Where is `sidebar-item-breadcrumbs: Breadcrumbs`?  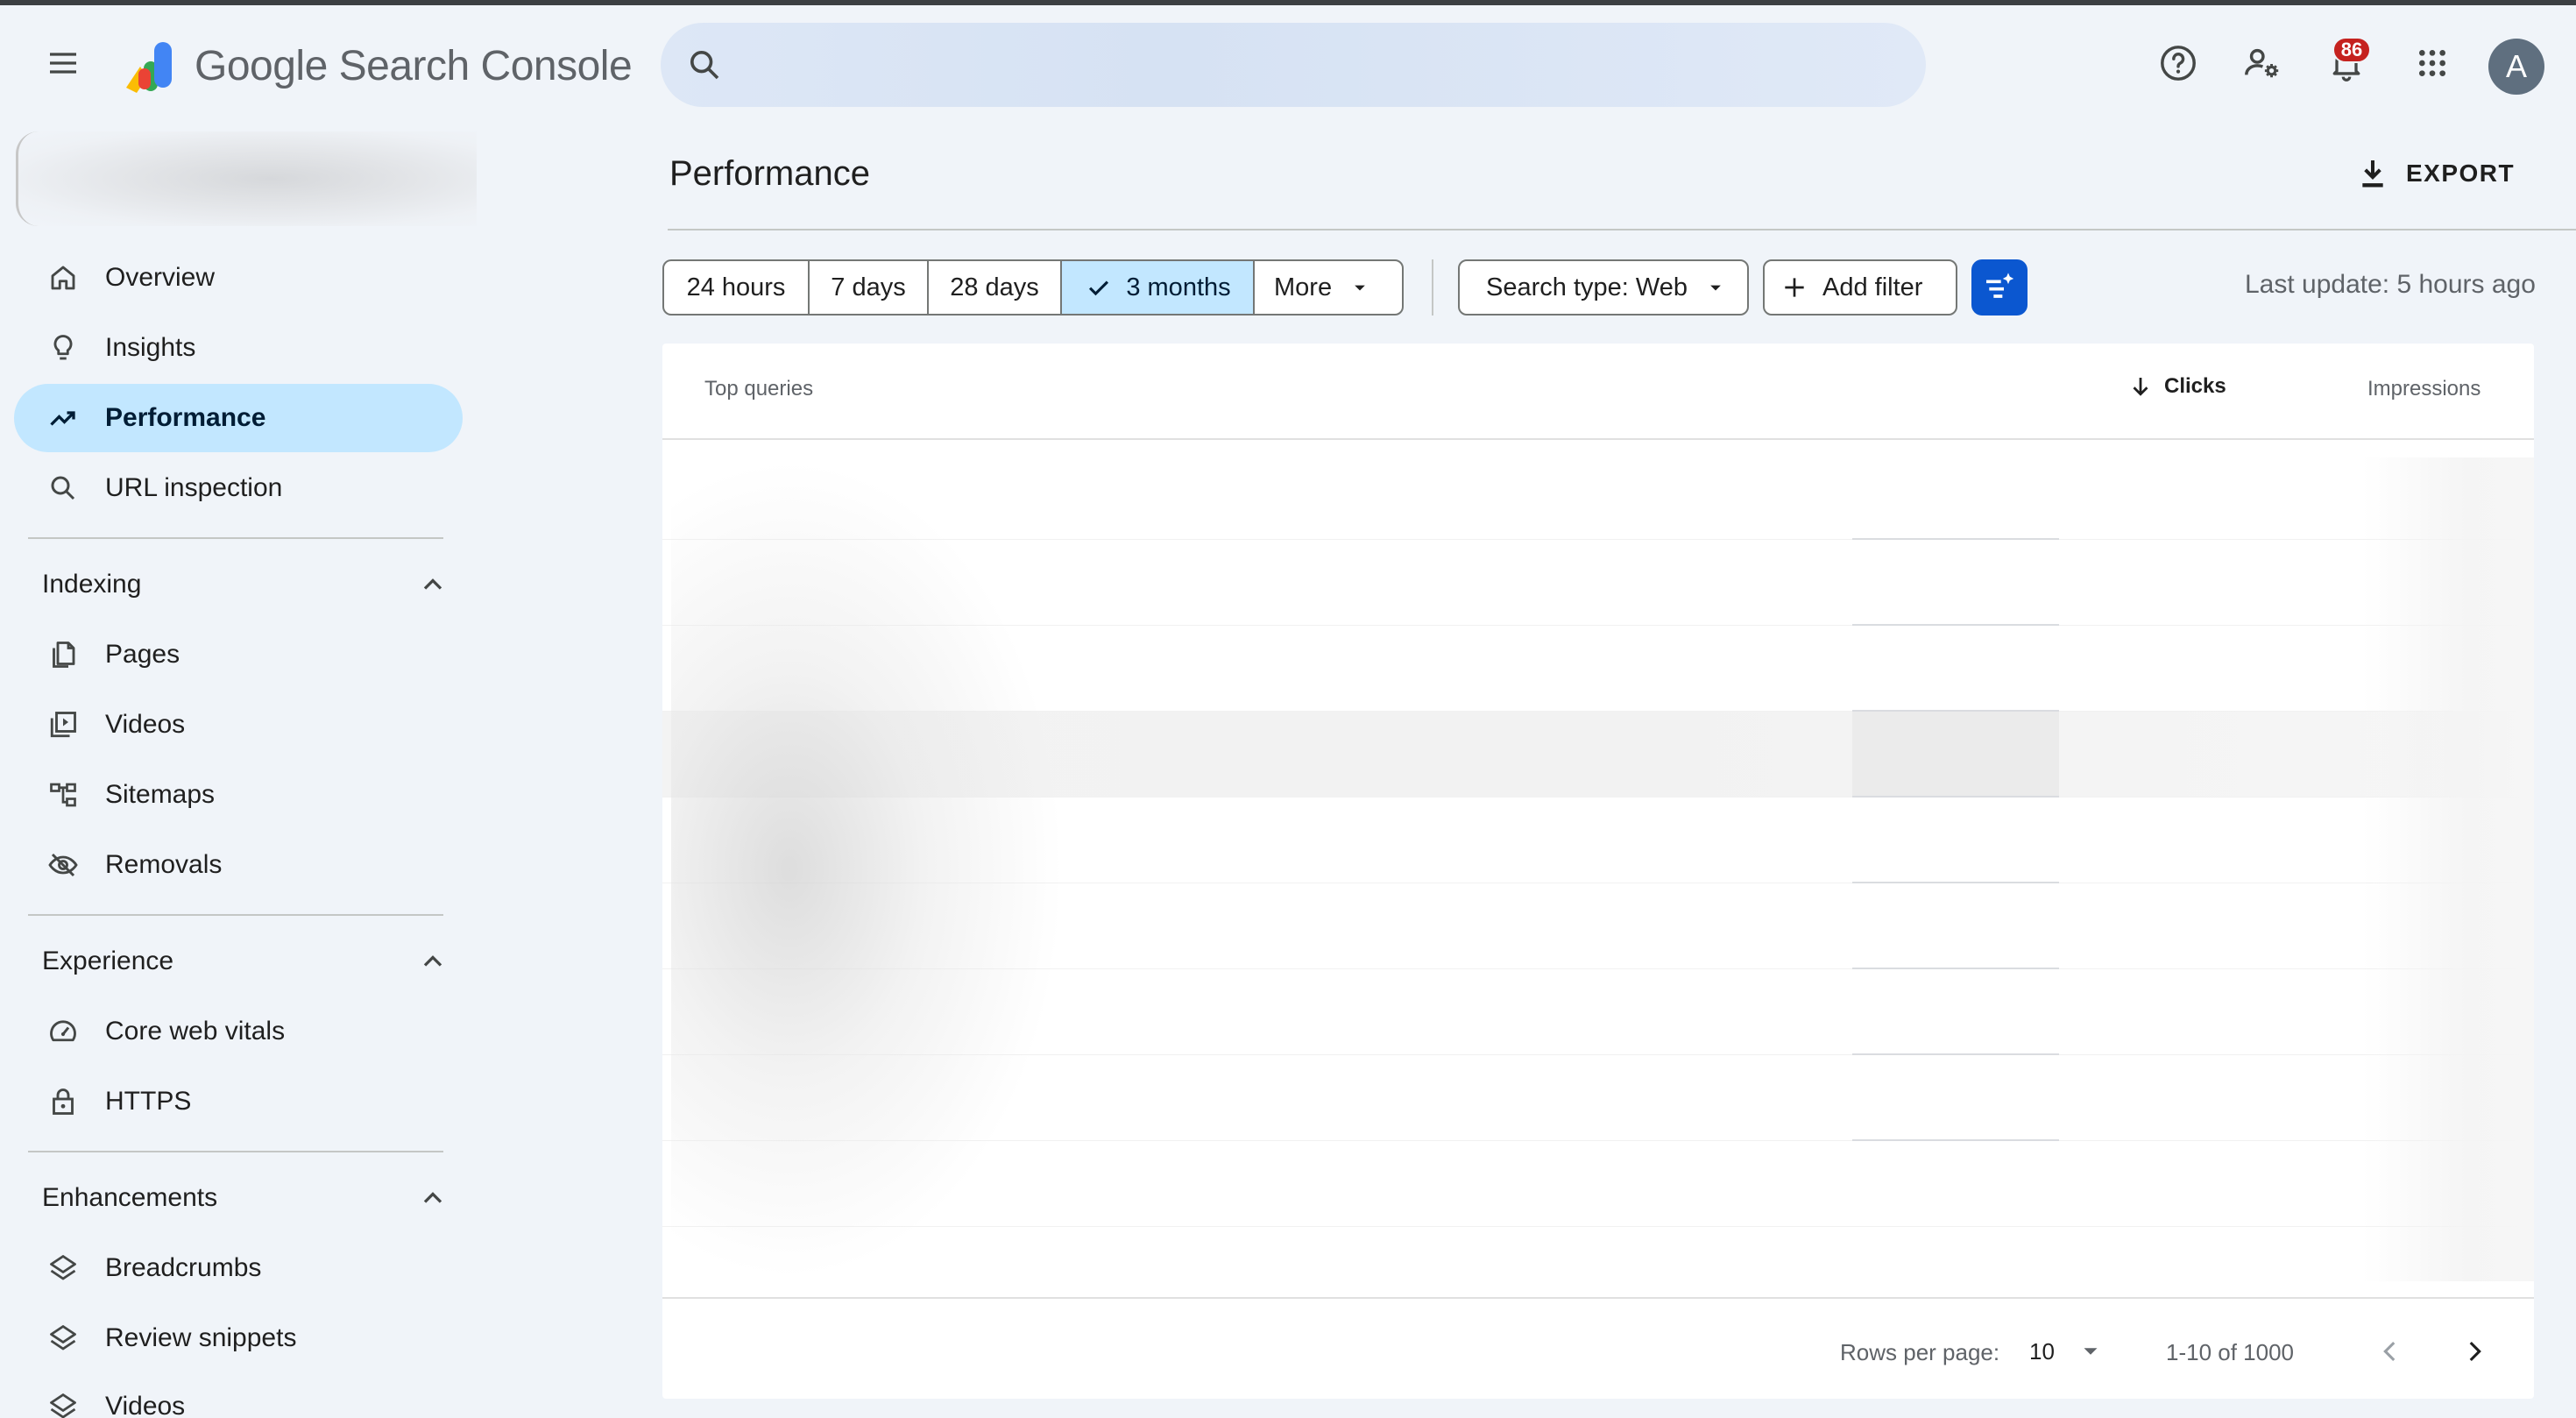 sidebar-item-breadcrumbs: Breadcrumbs is located at coordinates (238, 1268).